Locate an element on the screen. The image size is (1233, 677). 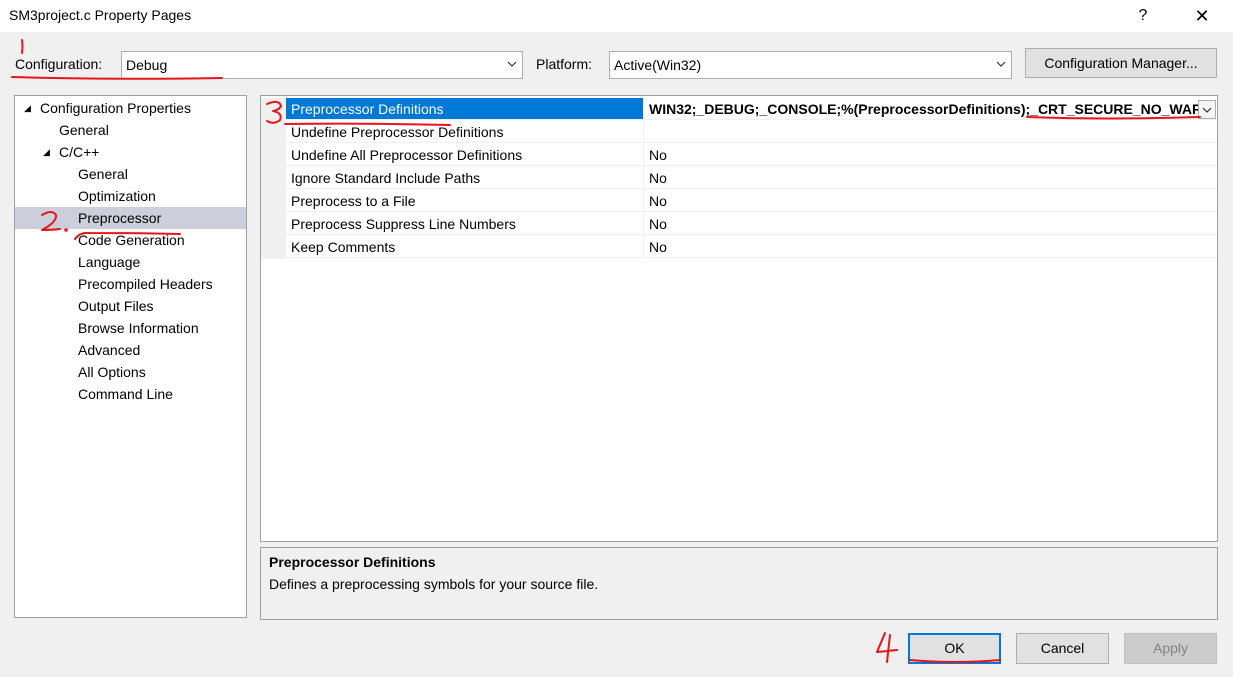
tree-item-general: General is located at coordinates (84, 130).